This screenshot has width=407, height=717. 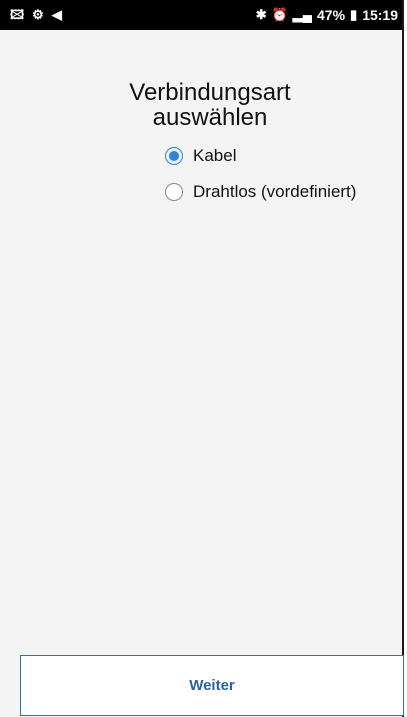 I want to click on next-button: Weiter, so click(x=212, y=685).